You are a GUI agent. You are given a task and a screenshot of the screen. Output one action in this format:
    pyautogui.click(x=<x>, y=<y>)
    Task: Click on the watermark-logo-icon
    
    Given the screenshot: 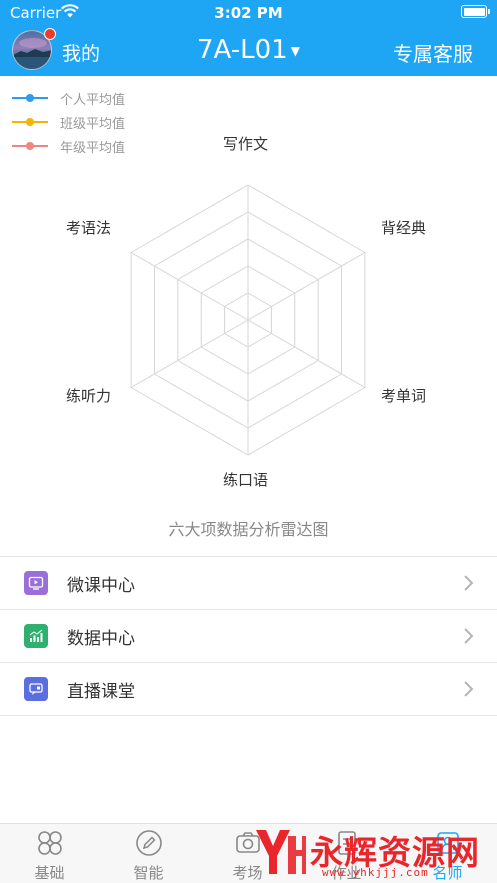 What is the action you would take?
    pyautogui.click(x=281, y=852)
    